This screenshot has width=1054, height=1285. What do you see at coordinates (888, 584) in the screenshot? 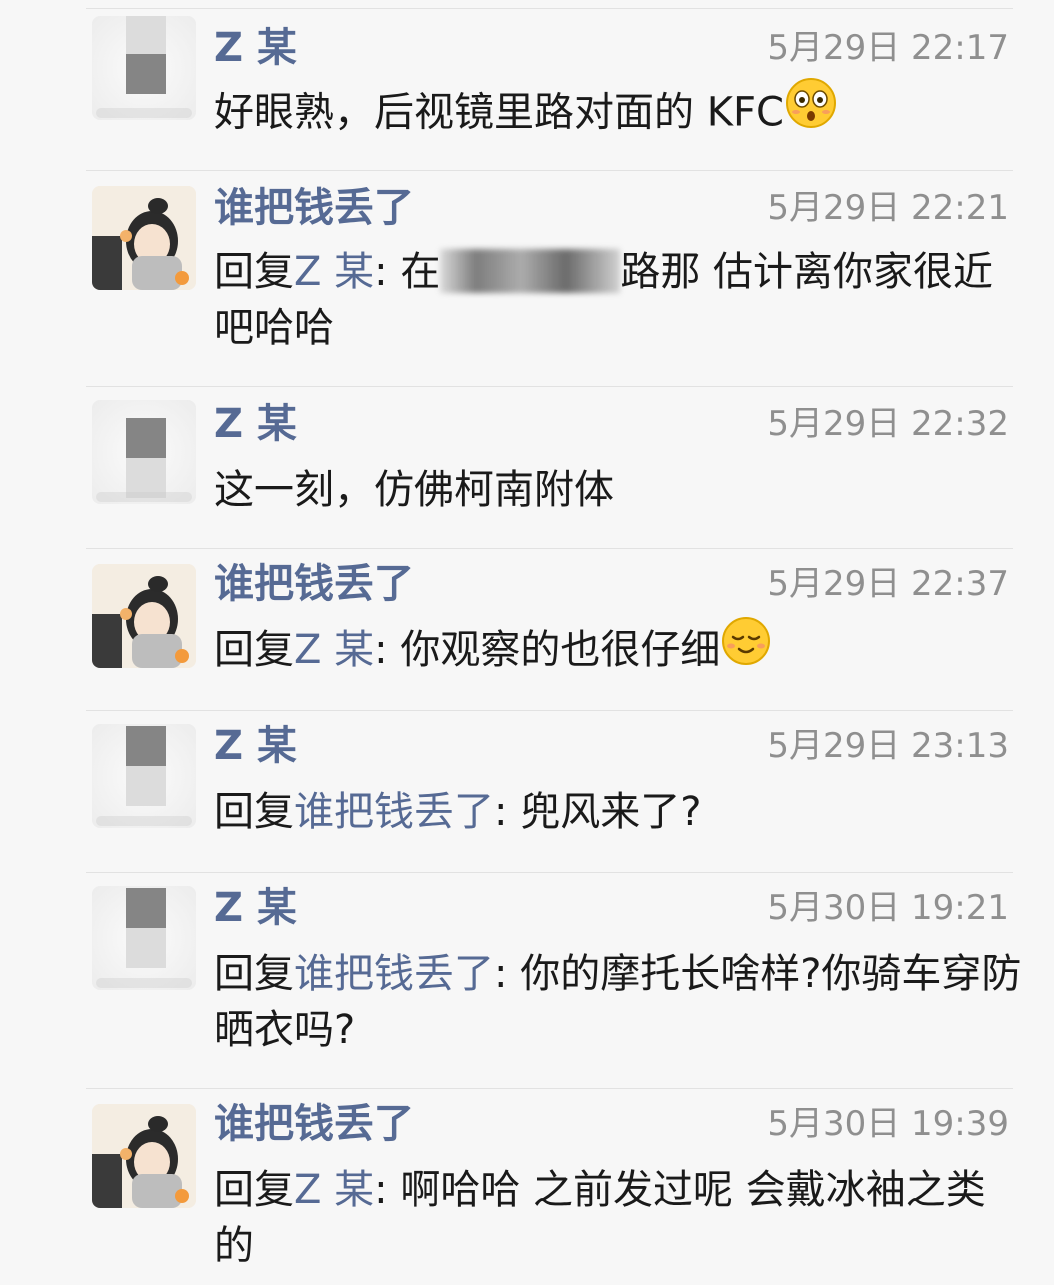
I see `comment-timestamp: 5月29日 22:37` at bounding box center [888, 584].